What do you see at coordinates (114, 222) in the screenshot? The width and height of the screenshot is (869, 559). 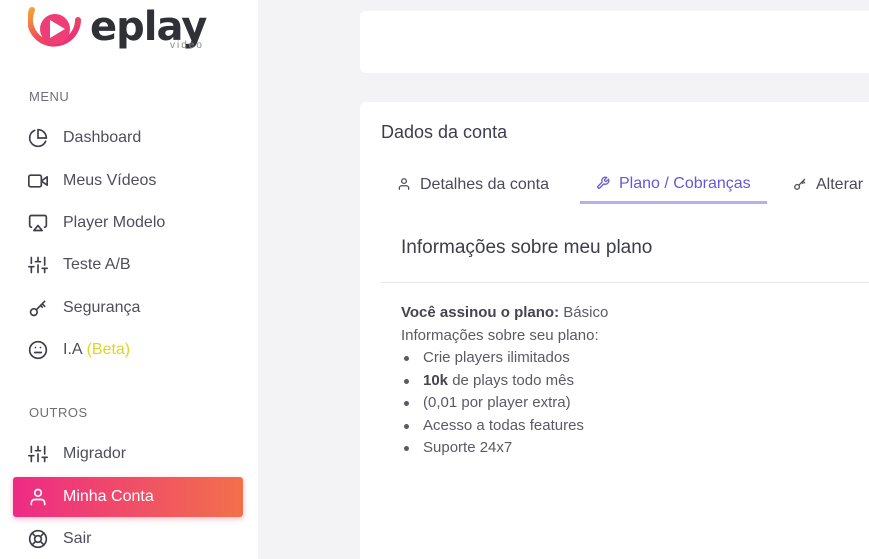 I see `sidebar-item-label: Player Modelo` at bounding box center [114, 222].